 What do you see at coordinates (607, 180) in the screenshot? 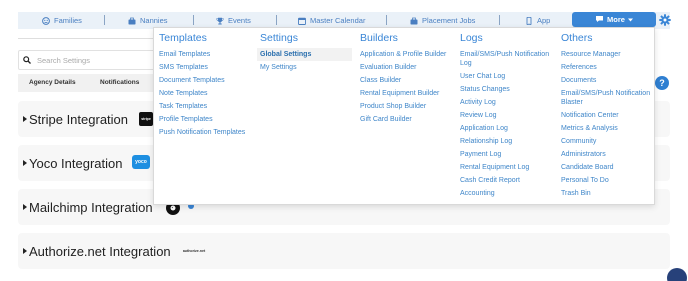
I see `menu-item-personal-to-do: Personal To Do` at bounding box center [607, 180].